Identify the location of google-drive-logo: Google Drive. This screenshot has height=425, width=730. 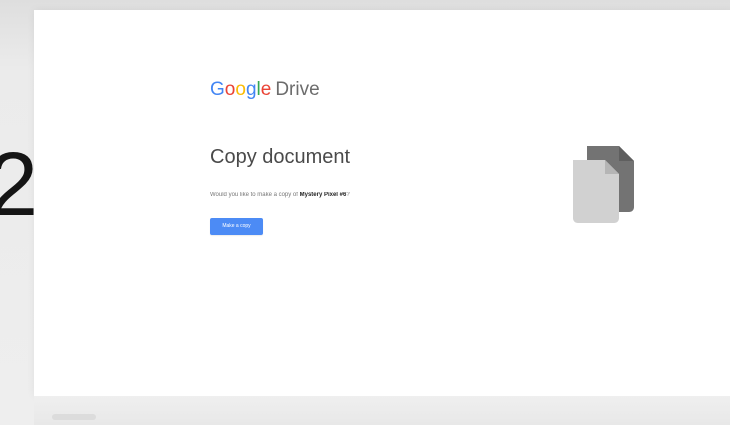
(265, 89).